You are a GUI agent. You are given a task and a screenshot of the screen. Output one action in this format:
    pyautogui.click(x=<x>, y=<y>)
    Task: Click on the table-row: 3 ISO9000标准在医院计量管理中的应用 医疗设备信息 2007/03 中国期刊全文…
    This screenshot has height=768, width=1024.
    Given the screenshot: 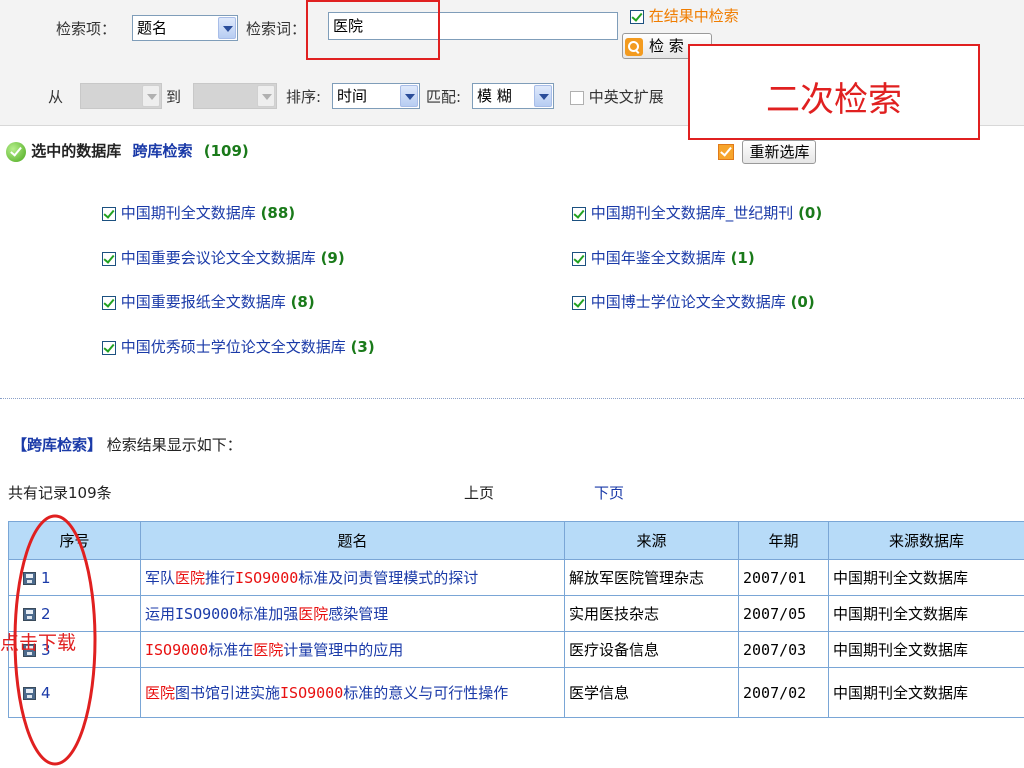 What is the action you would take?
    pyautogui.click(x=516, y=649)
    